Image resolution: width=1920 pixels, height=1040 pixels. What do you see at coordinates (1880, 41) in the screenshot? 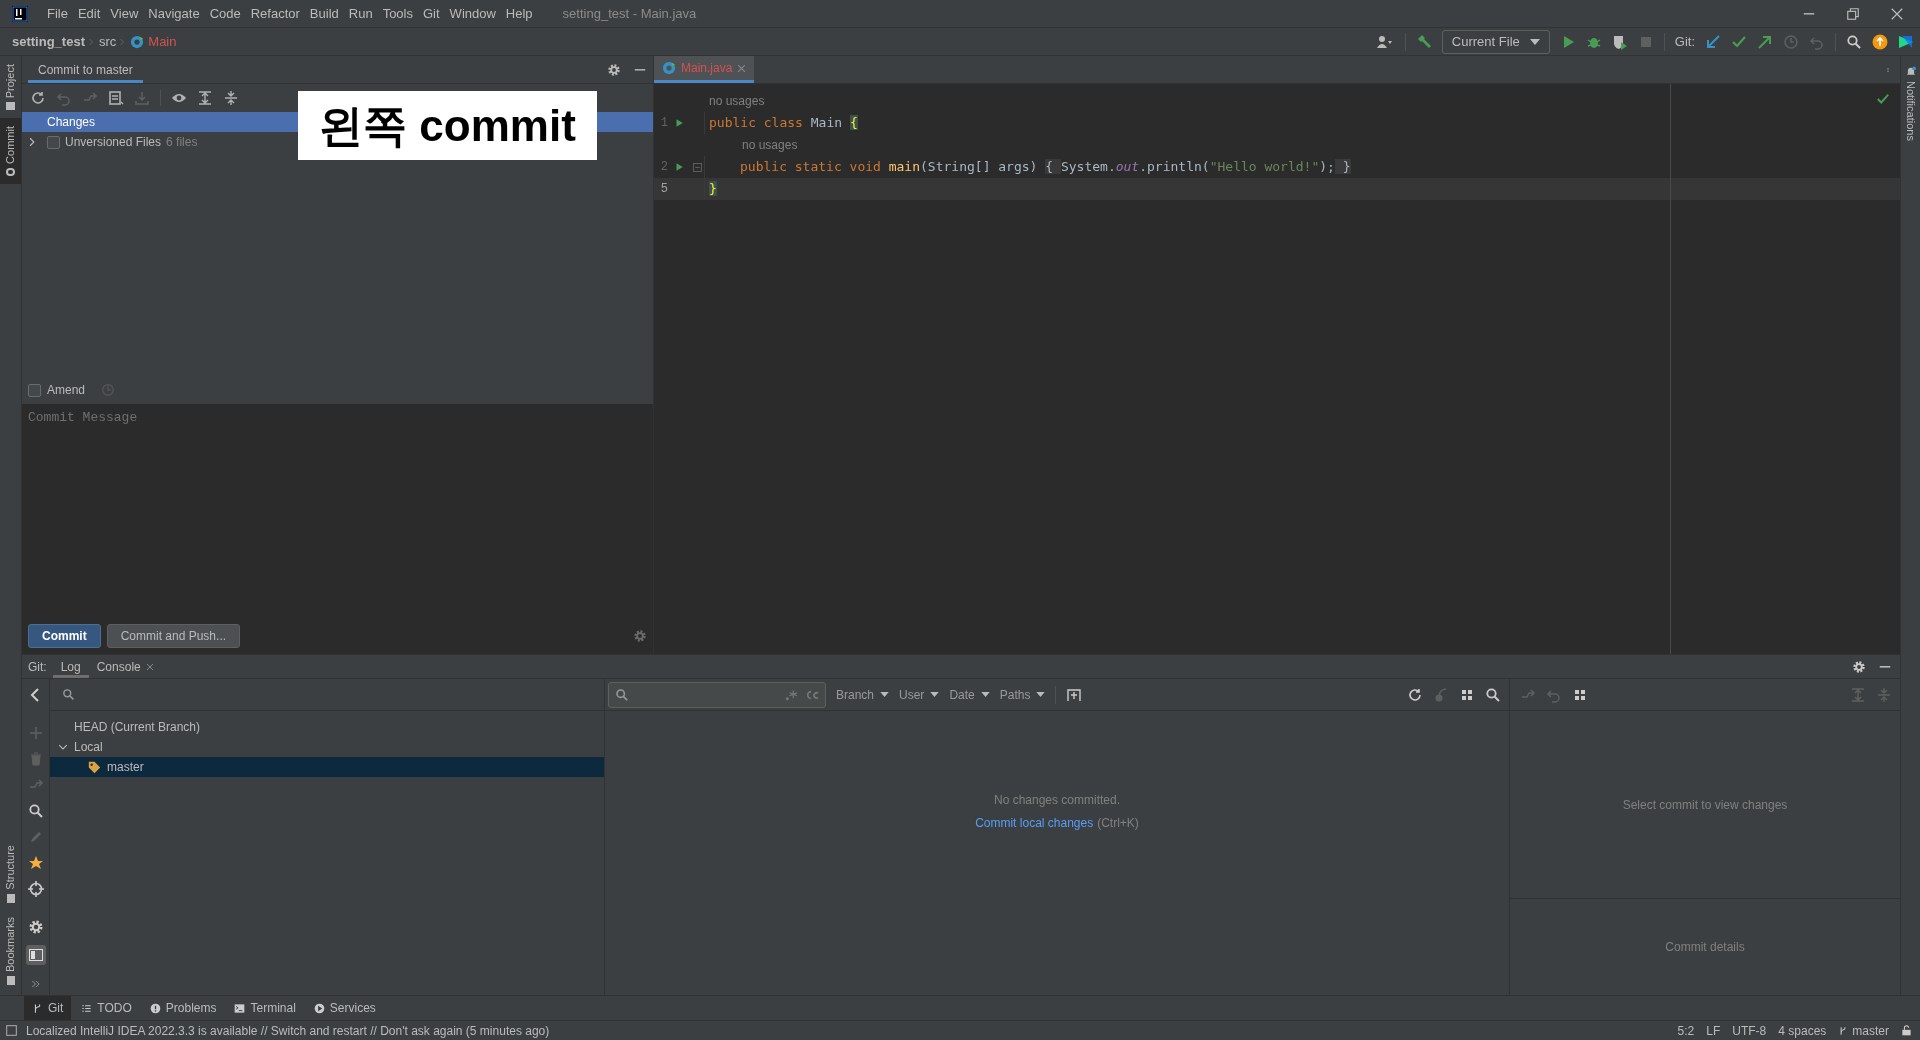
I see `update-icon` at bounding box center [1880, 41].